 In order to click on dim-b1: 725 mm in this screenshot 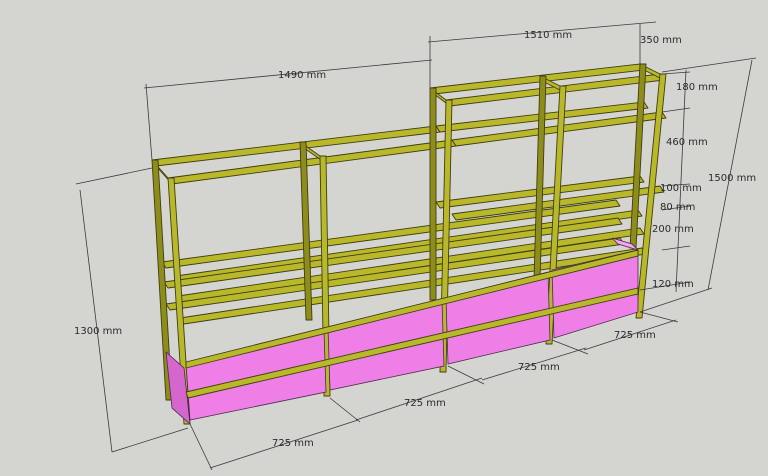, I will do `click(293, 443)`.